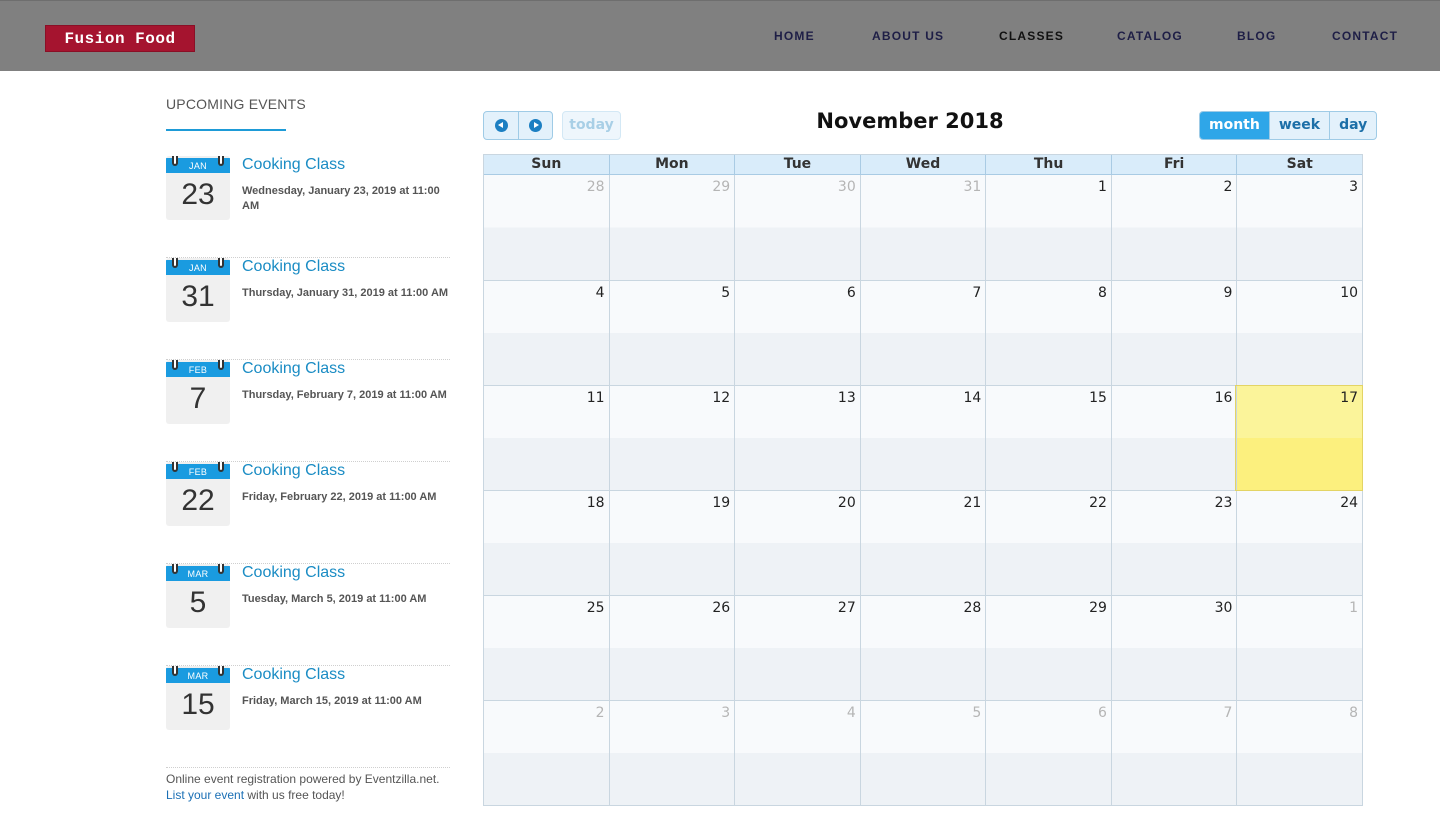 Image resolution: width=1440 pixels, height=822 pixels. I want to click on prev-next-group, so click(518, 125).